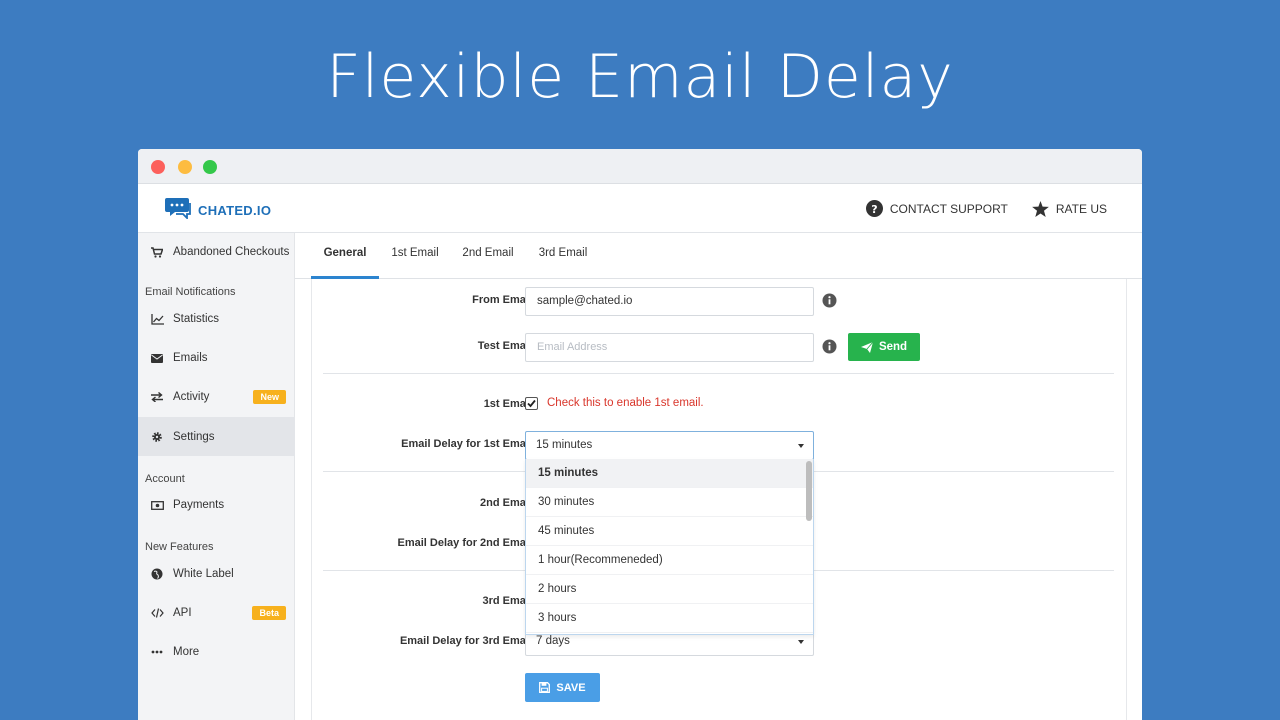  What do you see at coordinates (669, 589) in the screenshot?
I see `delay-option: 2 hours` at bounding box center [669, 589].